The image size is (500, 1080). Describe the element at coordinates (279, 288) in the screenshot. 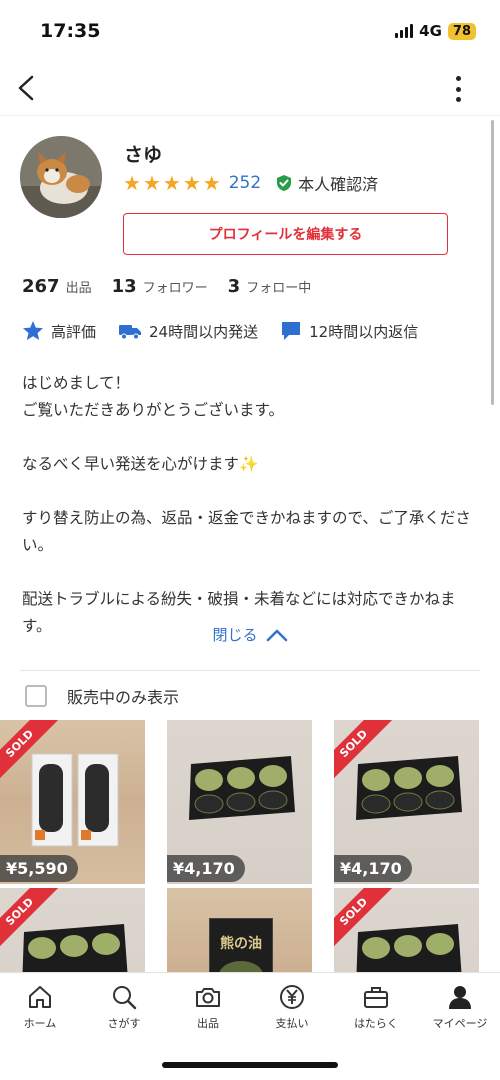

I see `following-label: フォロー中` at that location.